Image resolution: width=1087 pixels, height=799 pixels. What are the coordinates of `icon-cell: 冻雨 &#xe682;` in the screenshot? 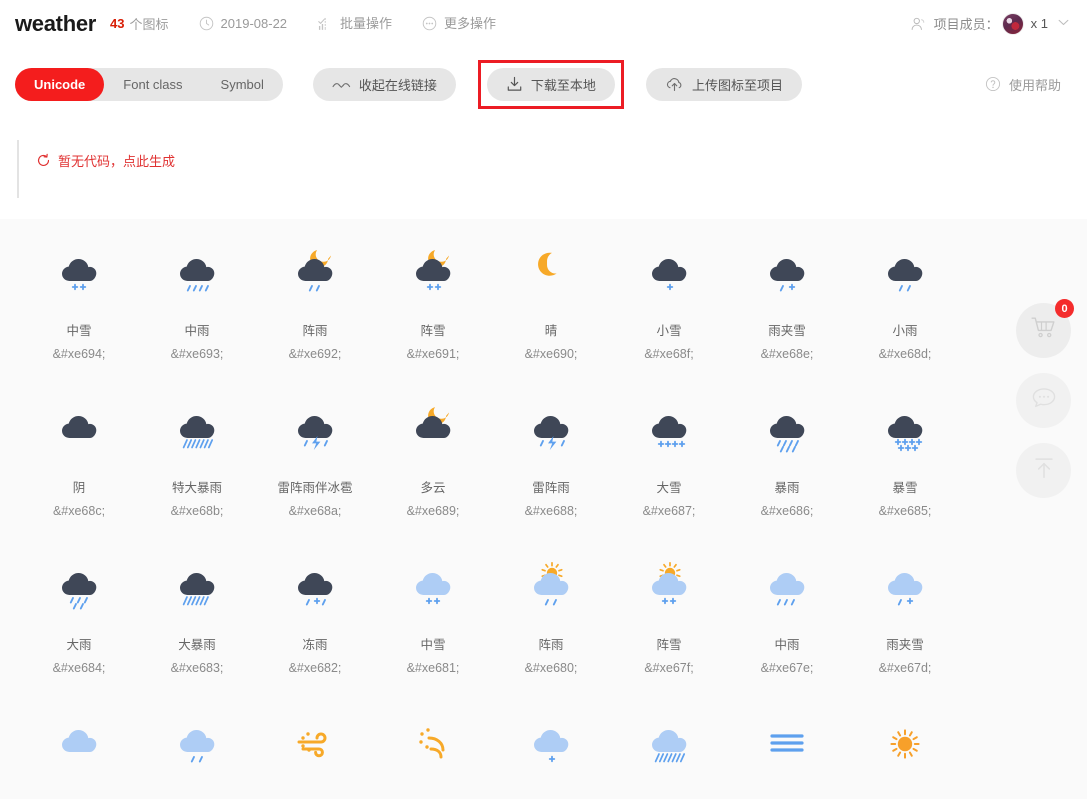 It's located at (315, 629).